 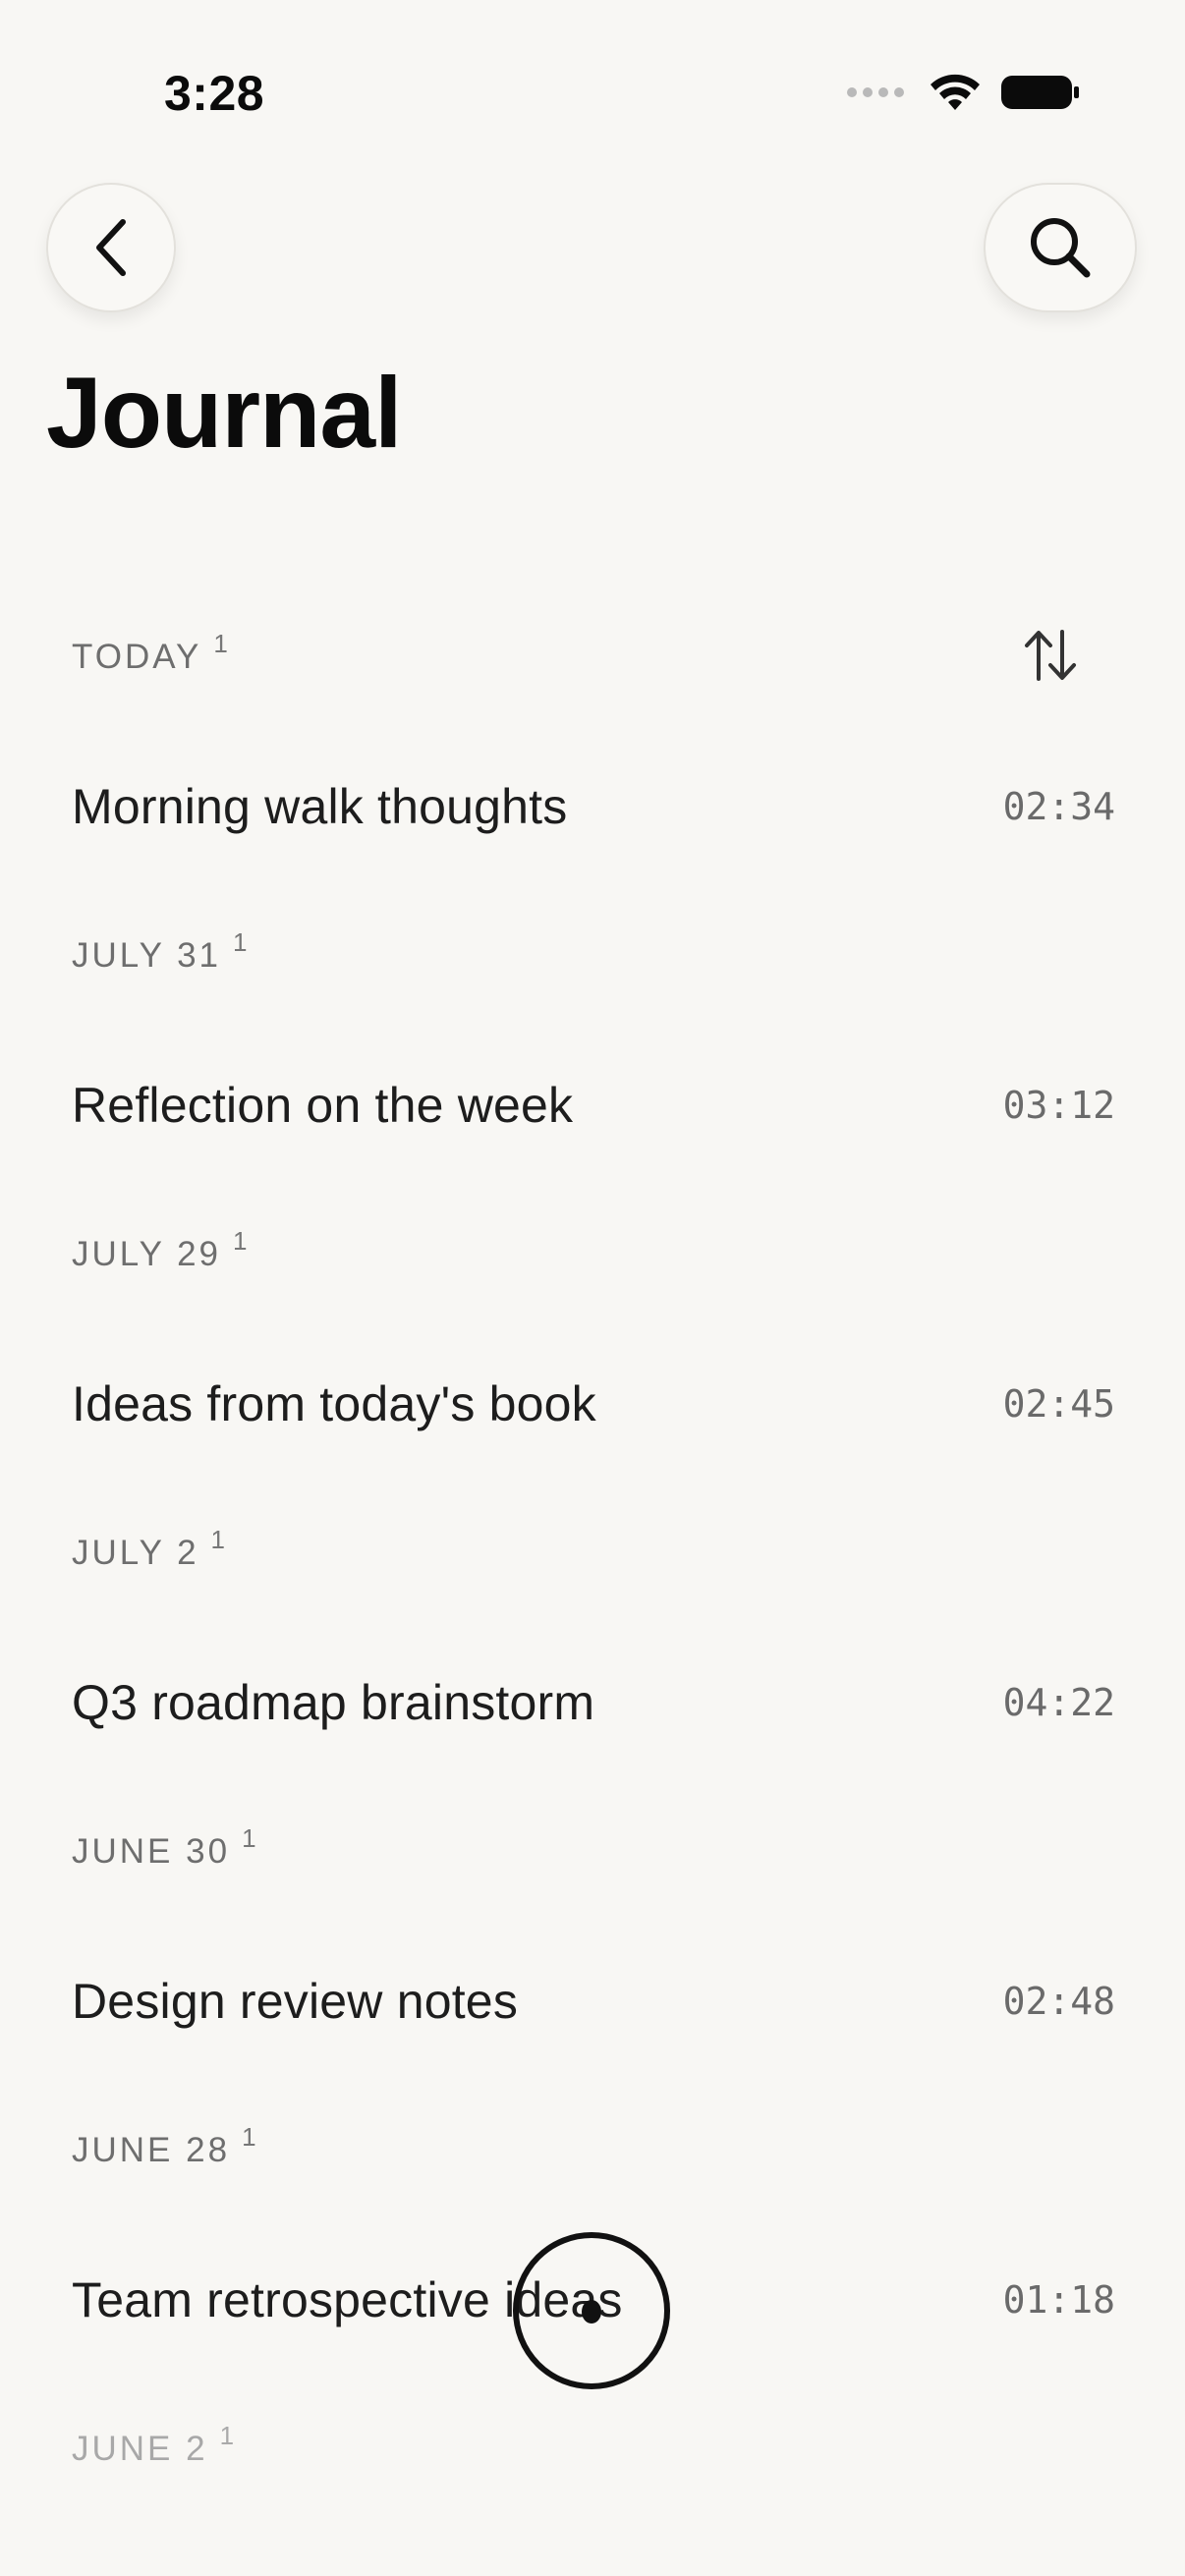 I want to click on section-date-label: JULY 31, so click(x=147, y=955).